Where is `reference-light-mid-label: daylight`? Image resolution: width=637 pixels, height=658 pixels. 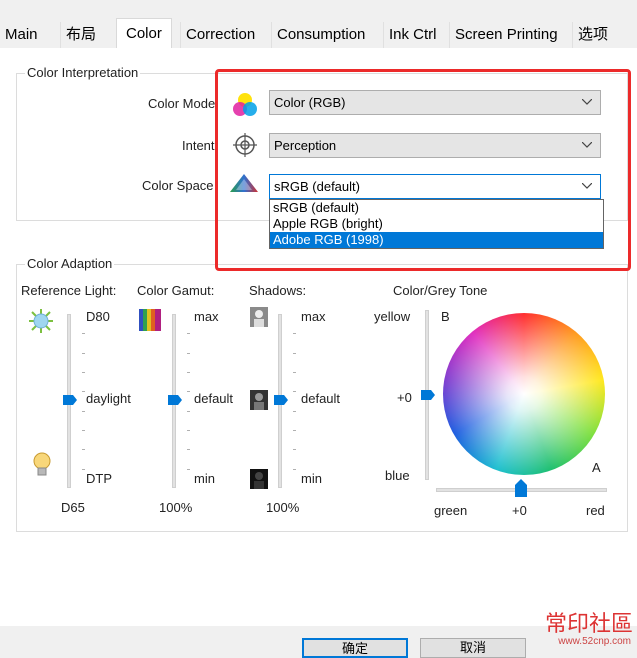
reference-light-mid-label: daylight is located at coordinates (108, 398).